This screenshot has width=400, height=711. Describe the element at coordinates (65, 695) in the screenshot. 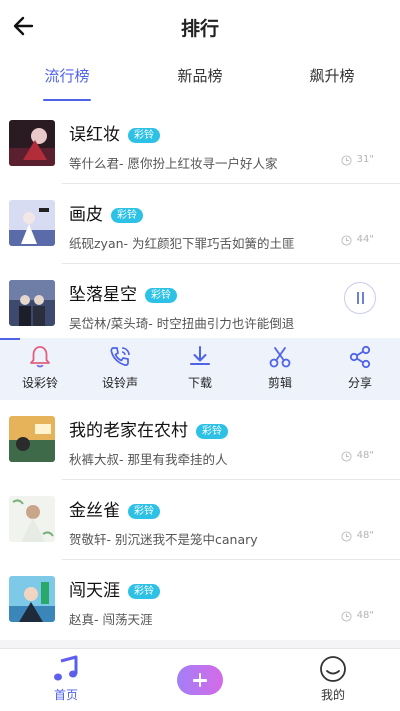

I see `nav-label: 首页` at that location.